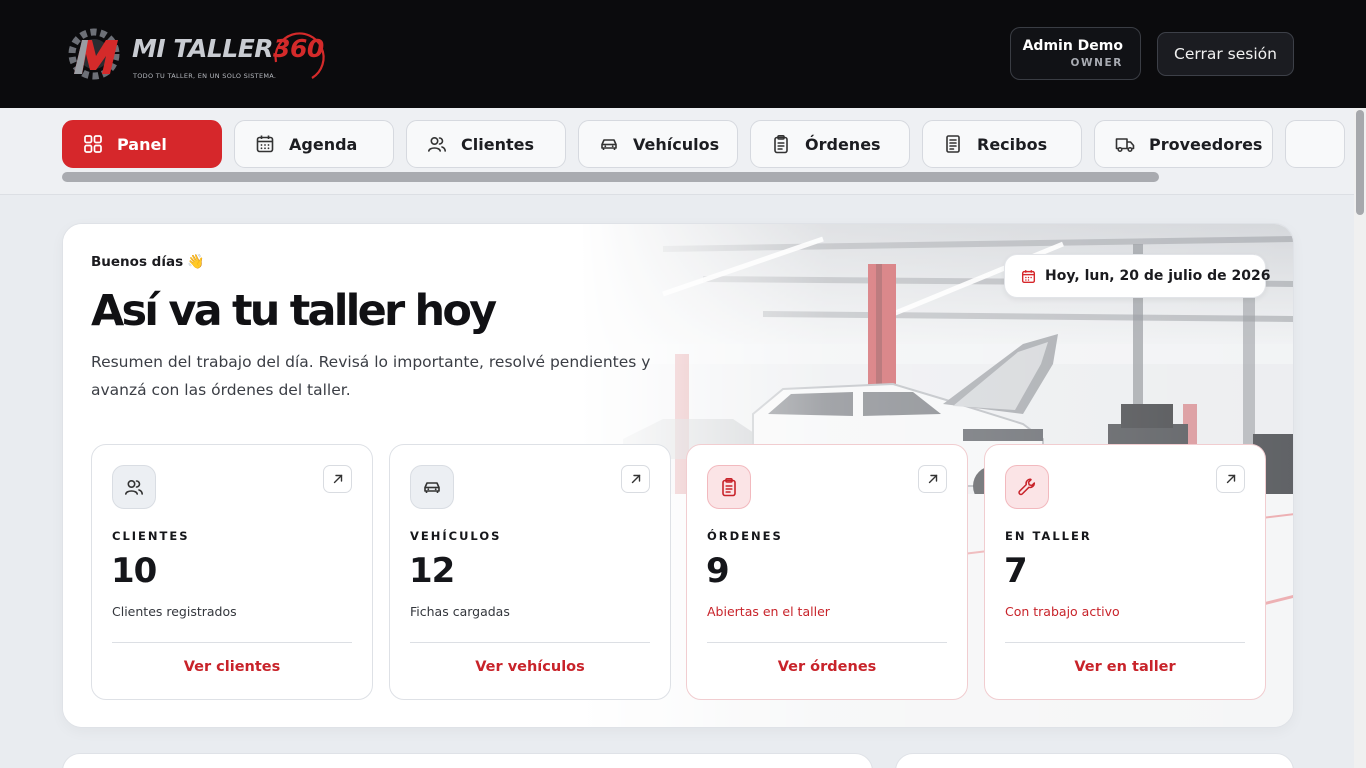 The width and height of the screenshot is (1366, 768). What do you see at coordinates (94, 54) in the screenshot?
I see `gear-m-logo-icon` at bounding box center [94, 54].